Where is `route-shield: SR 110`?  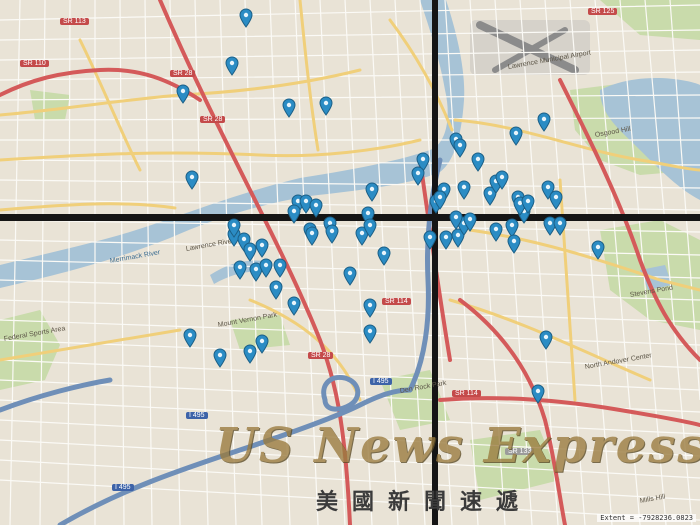 route-shield: SR 110 is located at coordinates (34, 63).